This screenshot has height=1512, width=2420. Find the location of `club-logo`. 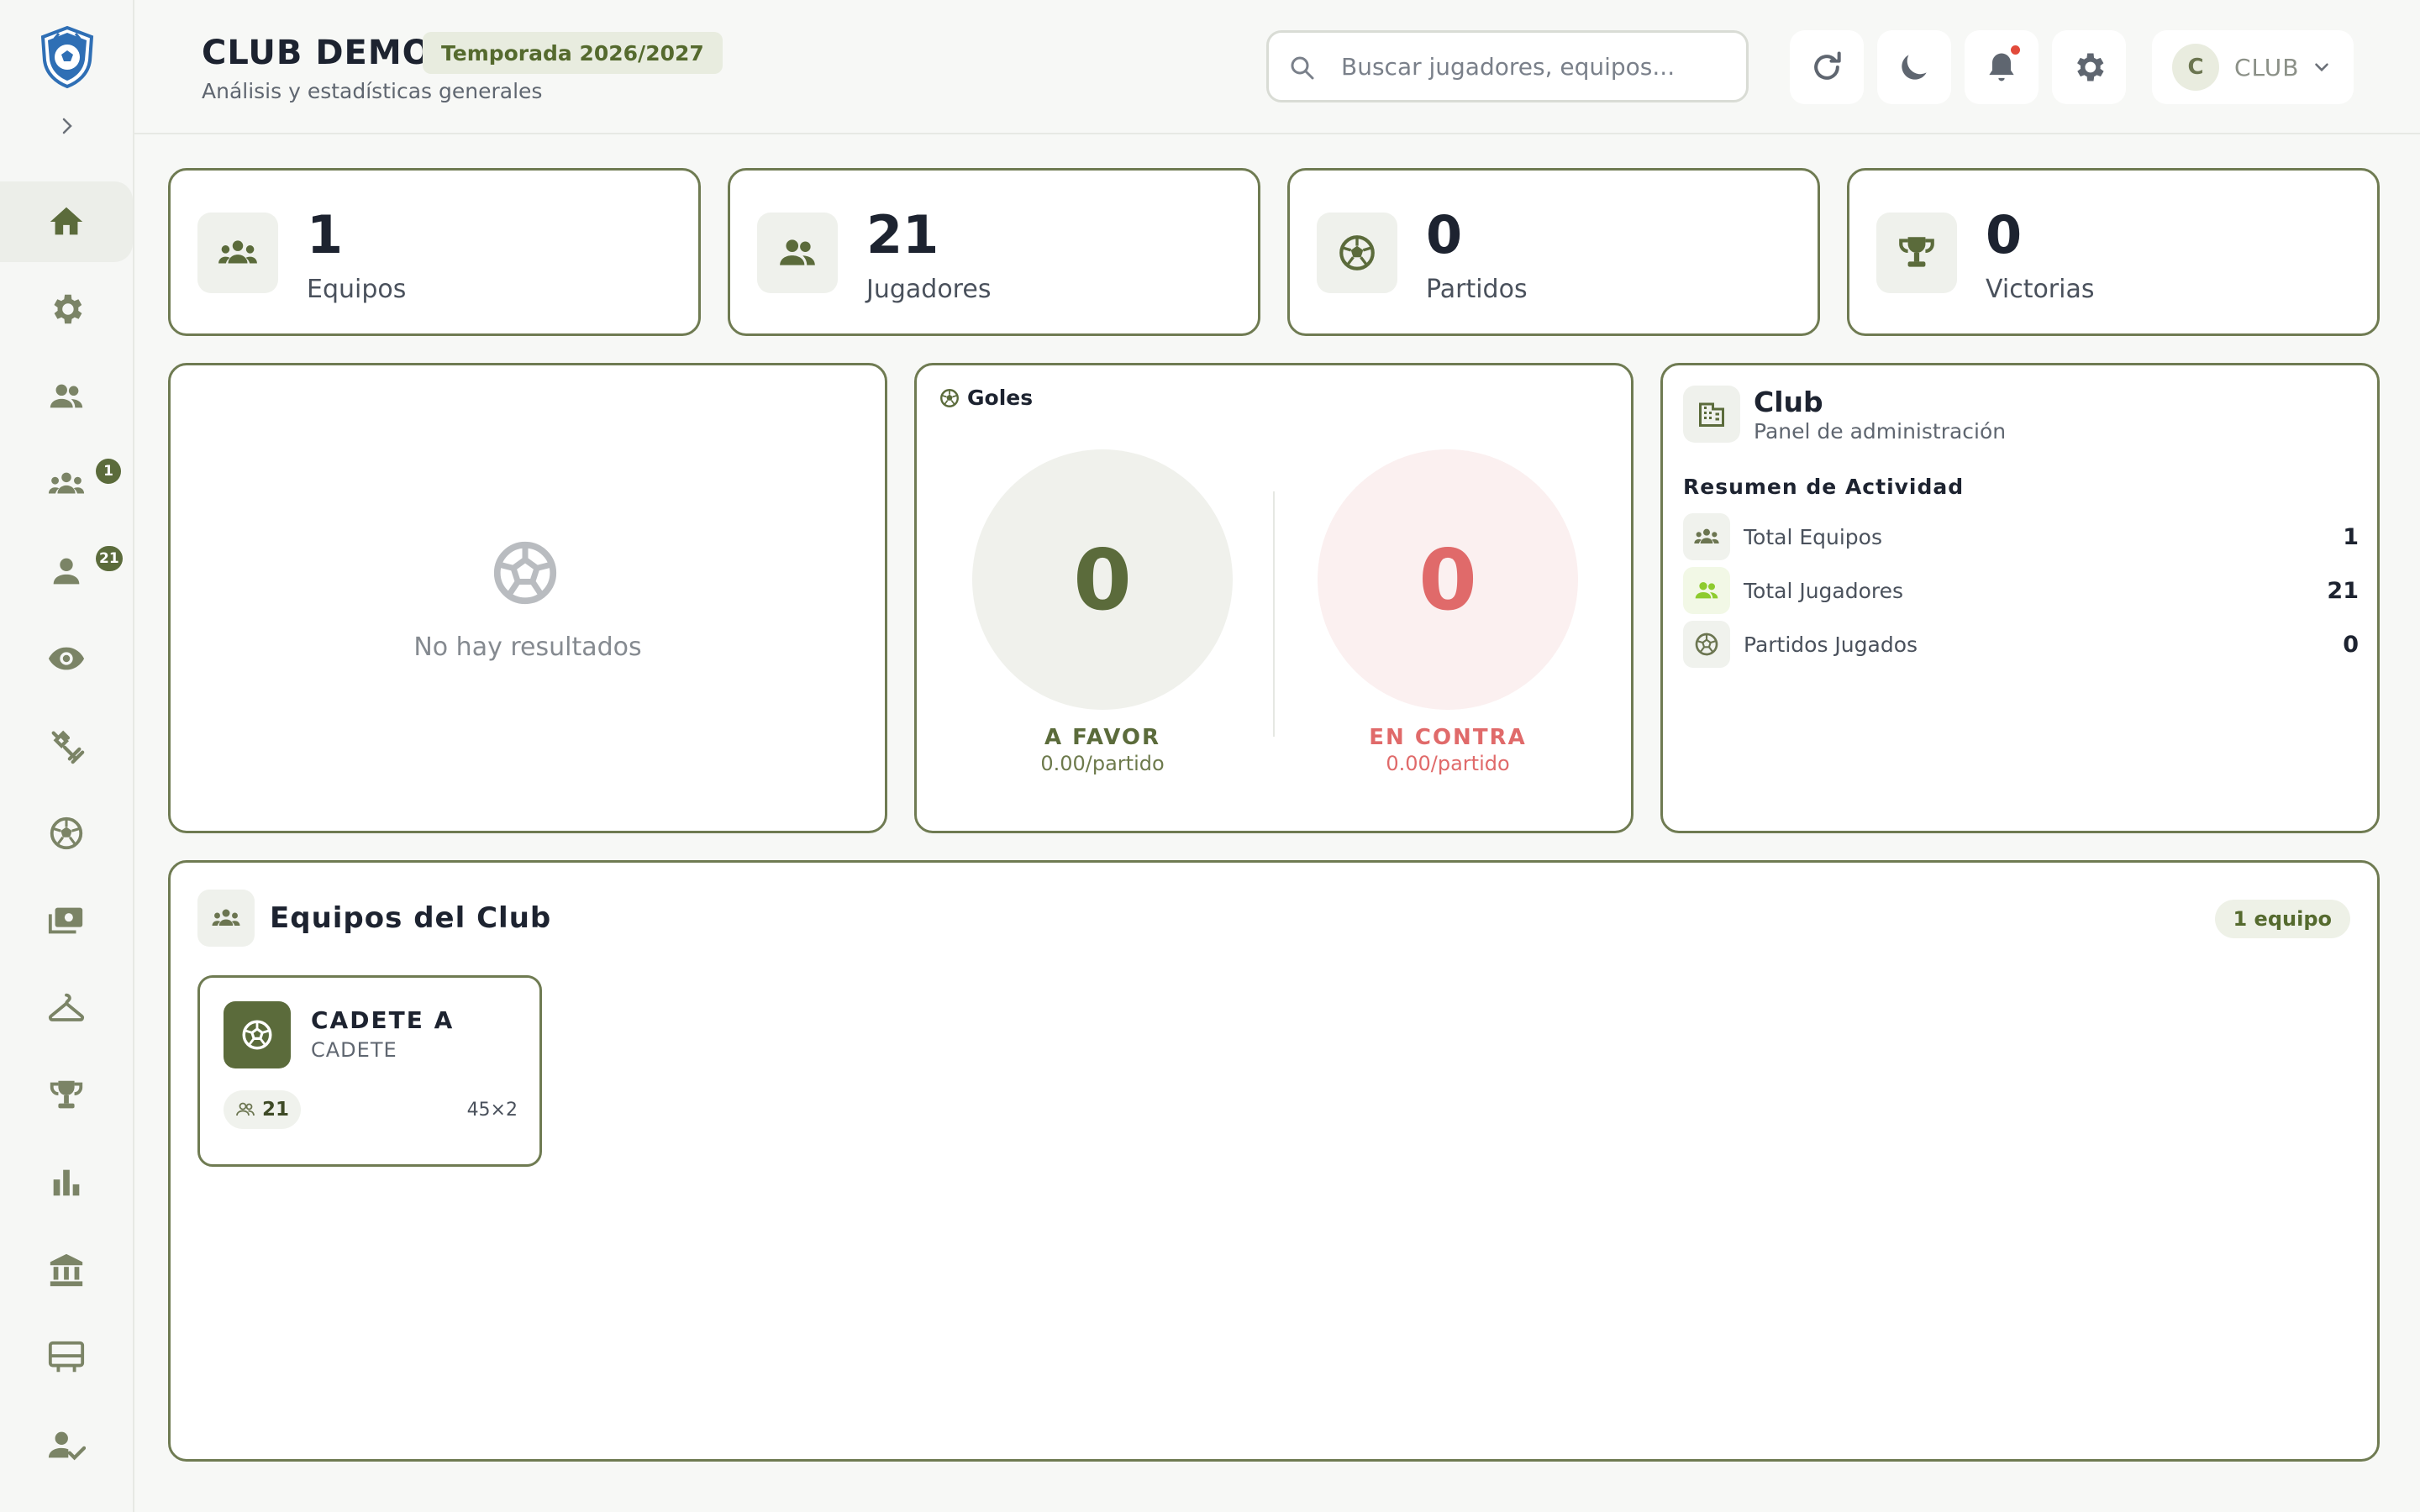

club-logo is located at coordinates (67, 57).